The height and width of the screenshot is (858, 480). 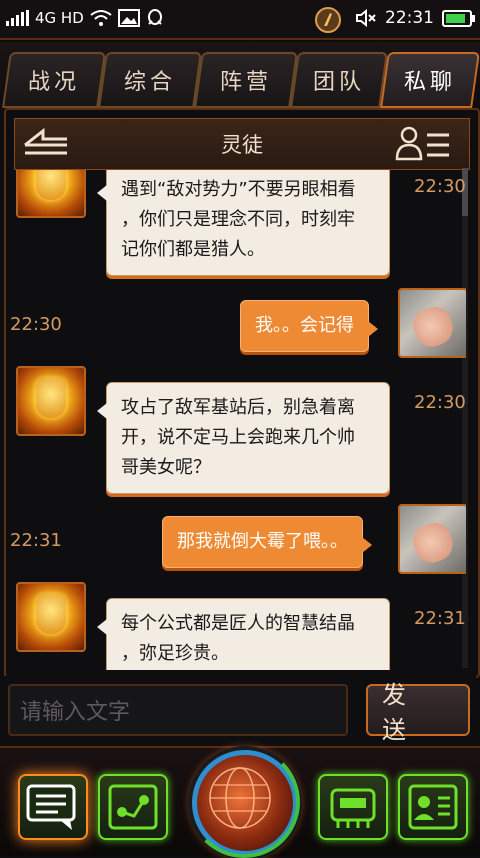 I want to click on chat-title: 灵徒, so click(x=242, y=145).